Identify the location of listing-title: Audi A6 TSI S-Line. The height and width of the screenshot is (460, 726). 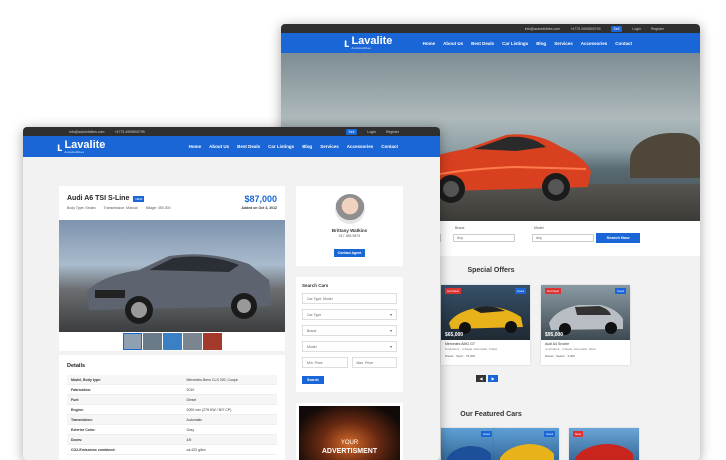
(98, 198).